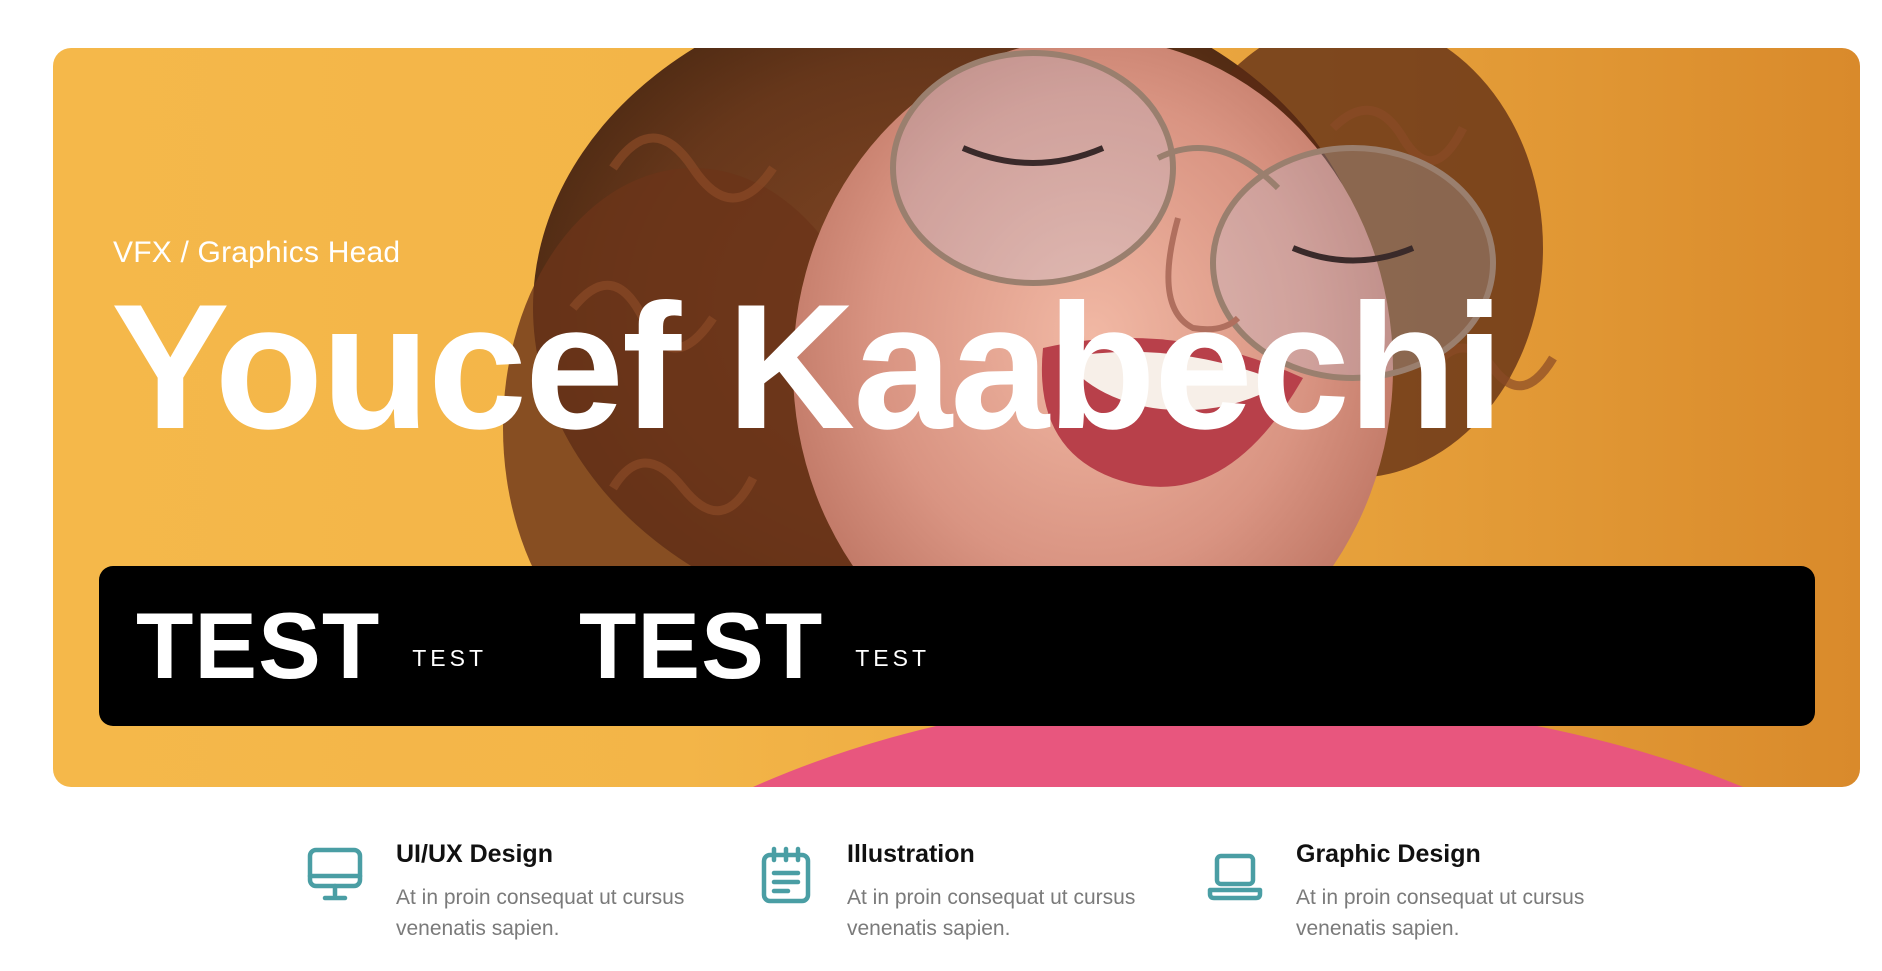 The image size is (1882, 971). What do you see at coordinates (786, 875) in the screenshot?
I see `notepad-icon` at bounding box center [786, 875].